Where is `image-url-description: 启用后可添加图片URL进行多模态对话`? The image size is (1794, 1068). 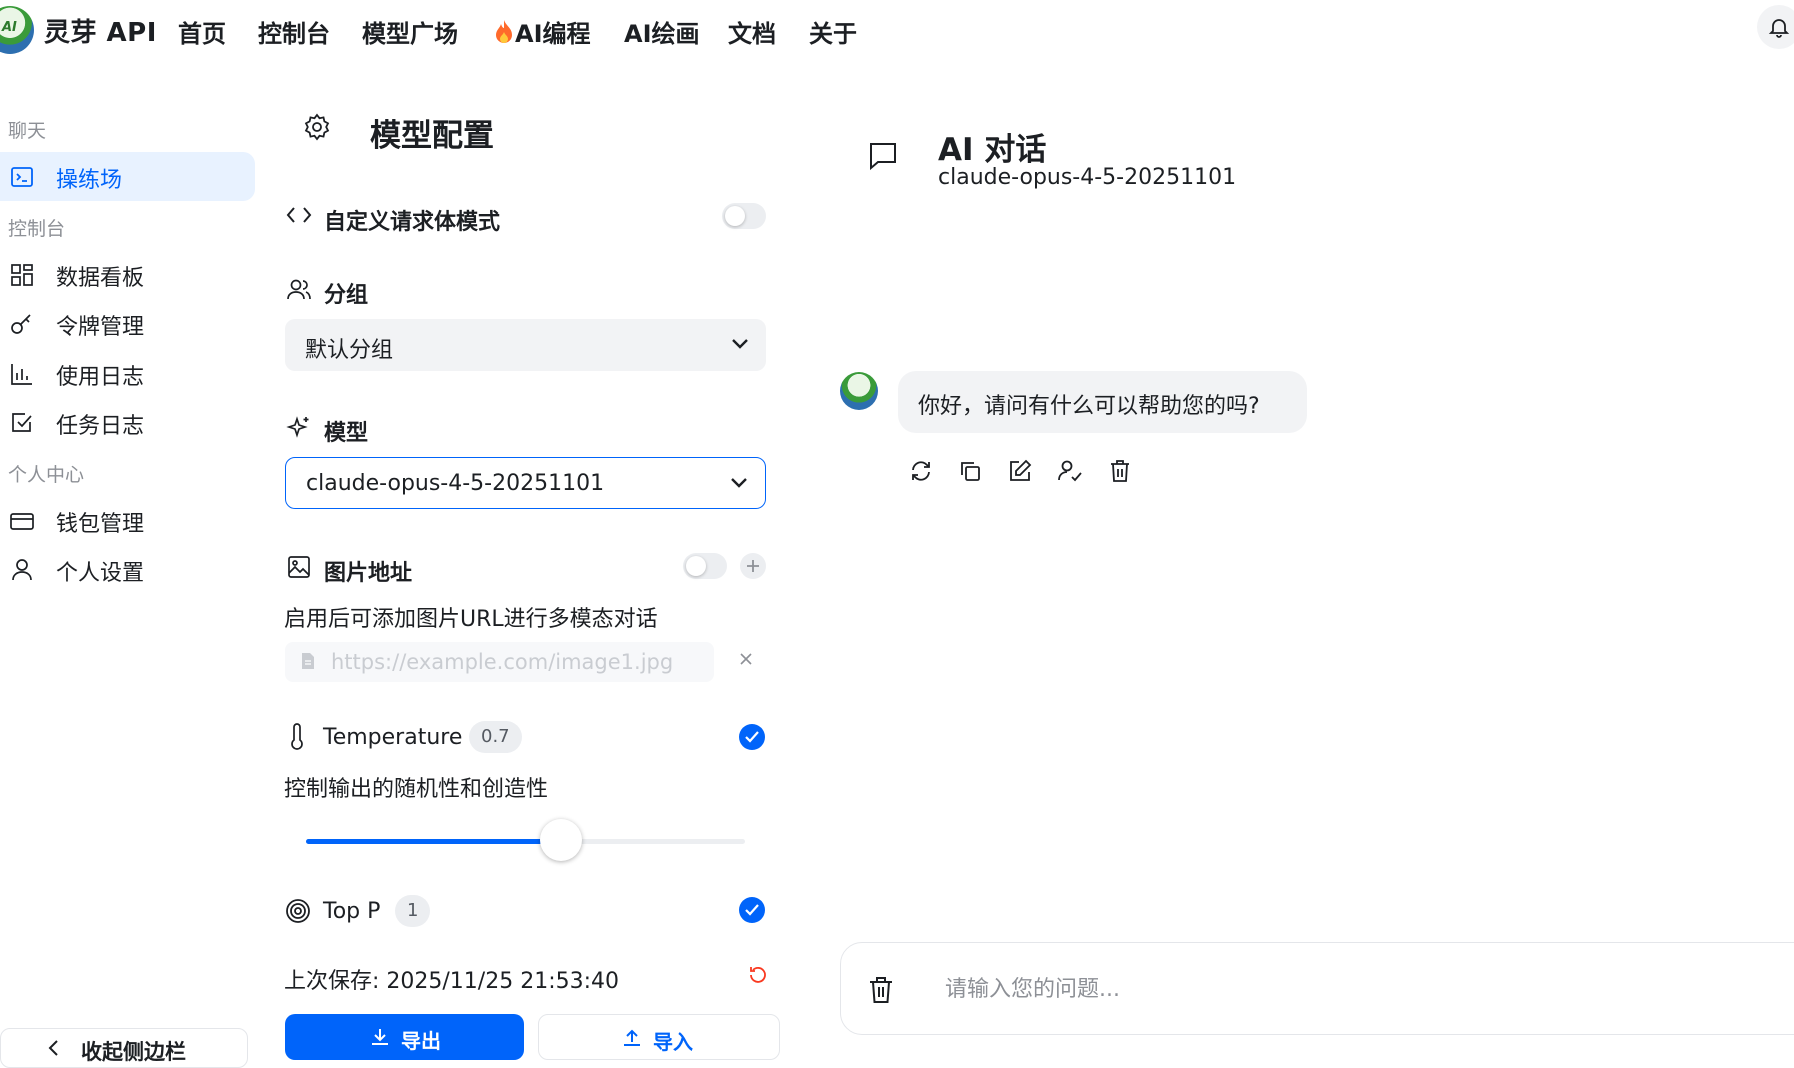
image-url-description: 启用后可添加图片URL进行多模态对话 is located at coordinates (471, 619).